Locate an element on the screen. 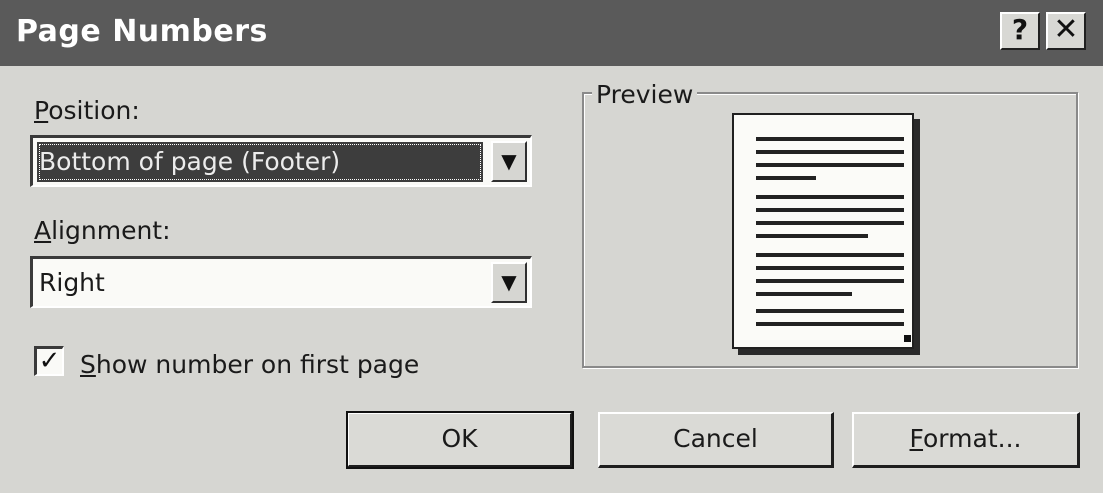  alignment-accel: A is located at coordinates (43, 230).